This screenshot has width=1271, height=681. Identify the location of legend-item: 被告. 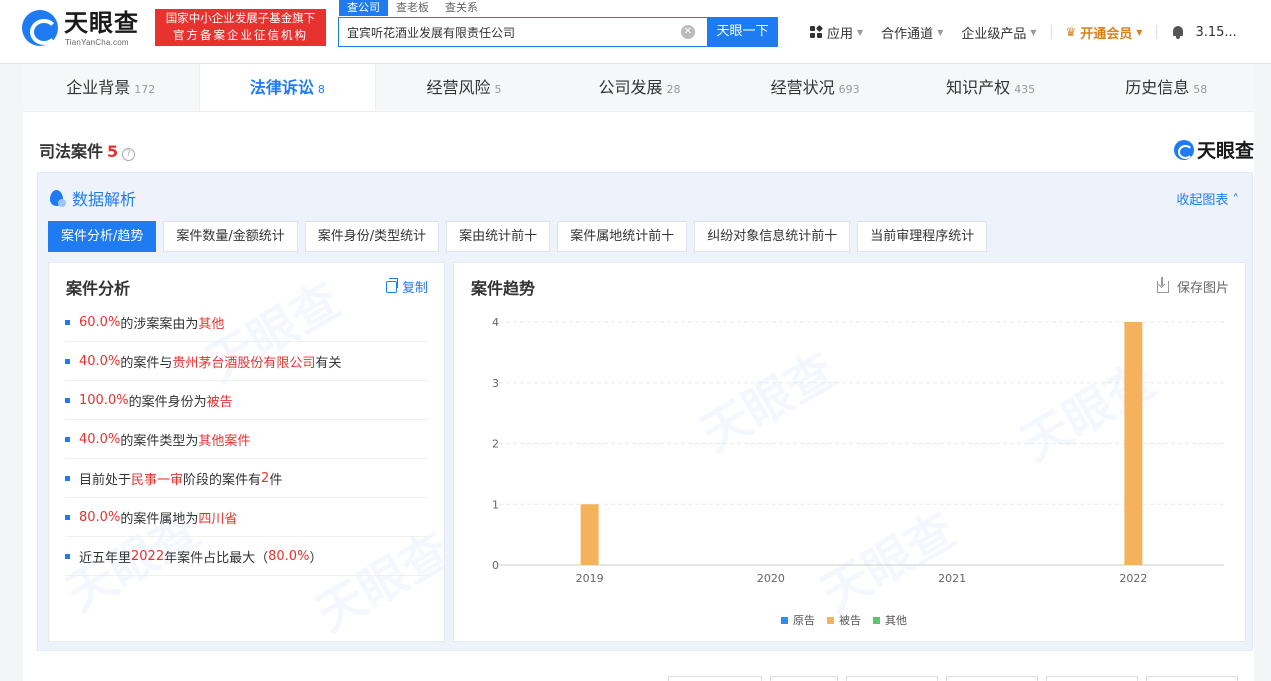
(844, 620).